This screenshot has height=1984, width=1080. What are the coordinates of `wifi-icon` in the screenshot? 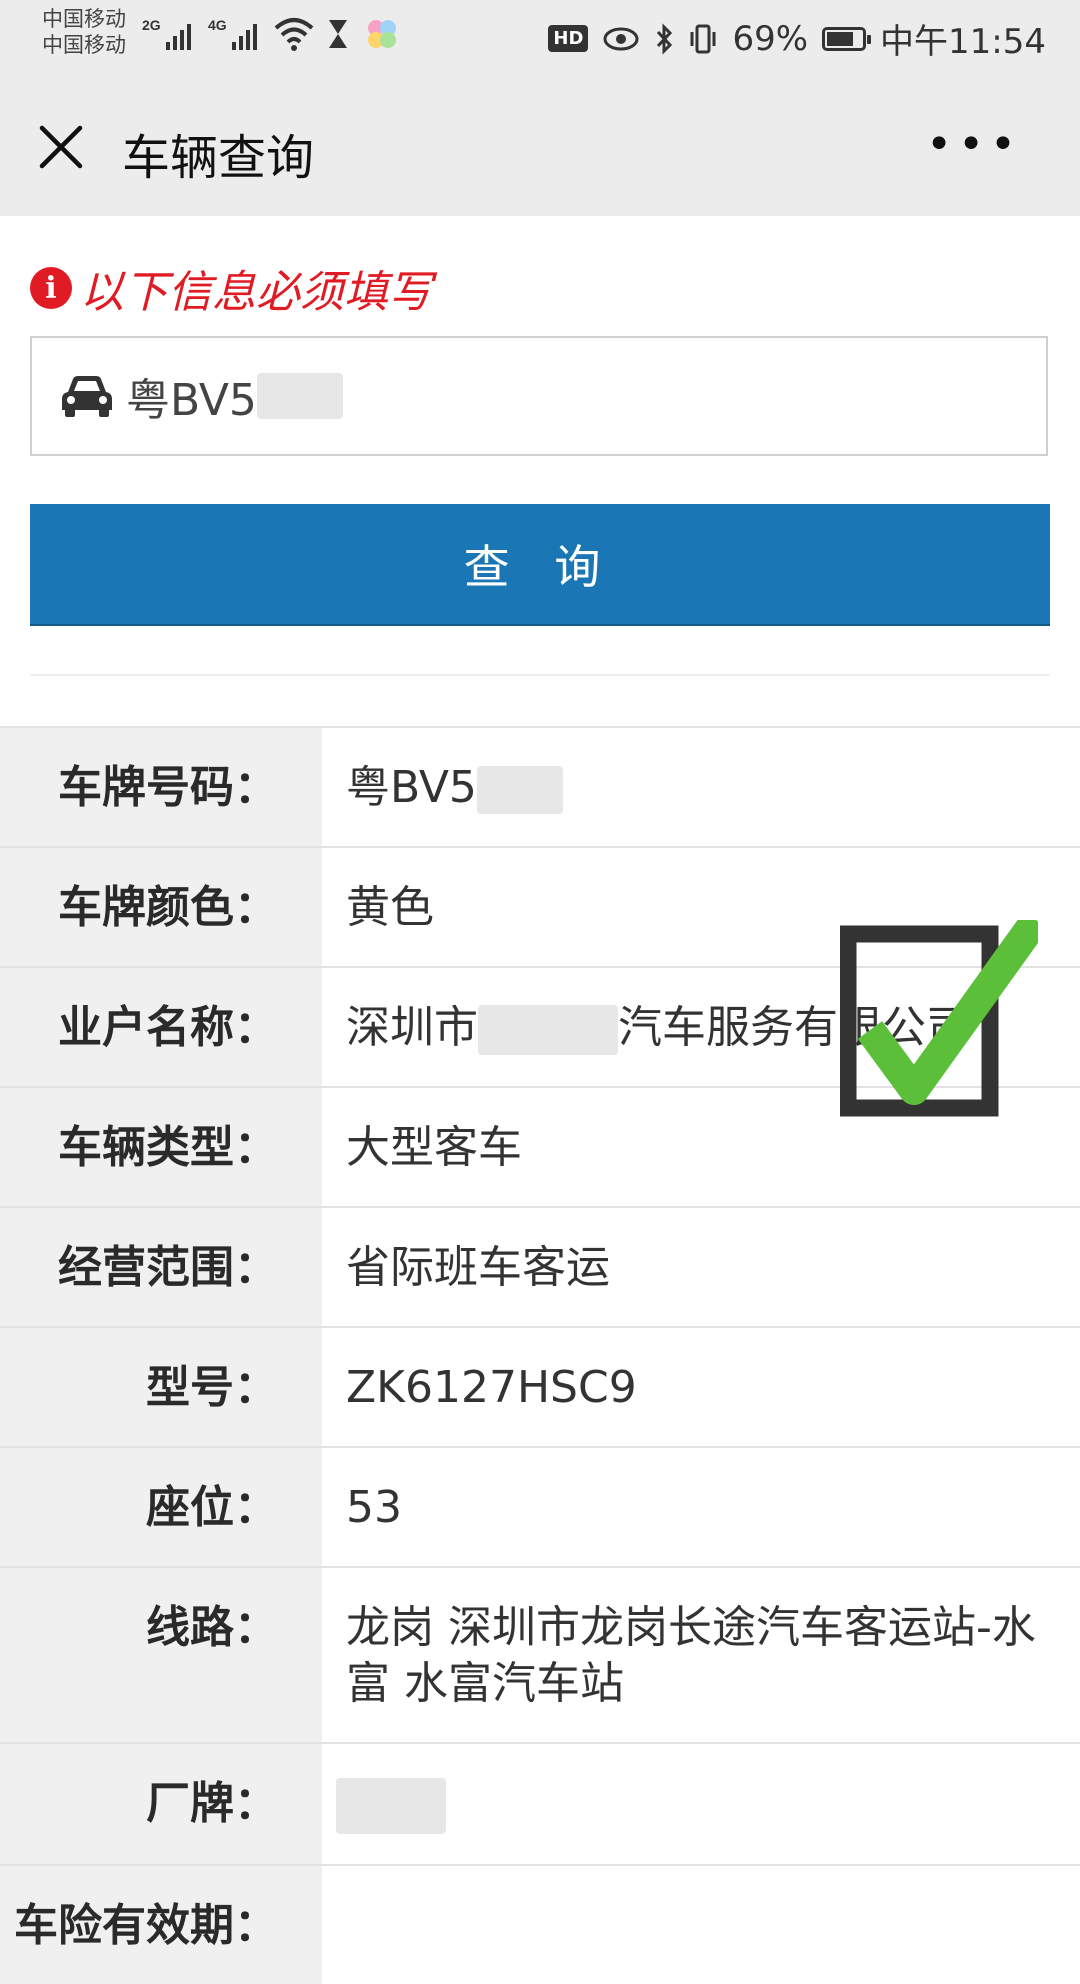 It's located at (294, 34).